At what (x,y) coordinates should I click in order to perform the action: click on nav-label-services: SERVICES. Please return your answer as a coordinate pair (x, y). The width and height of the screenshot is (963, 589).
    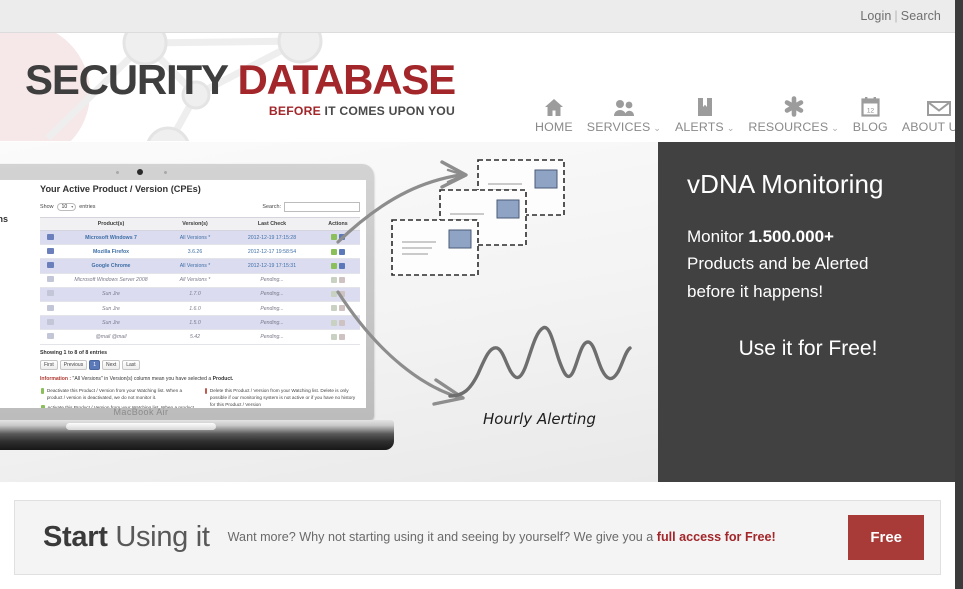
    Looking at the image, I should click on (618, 127).